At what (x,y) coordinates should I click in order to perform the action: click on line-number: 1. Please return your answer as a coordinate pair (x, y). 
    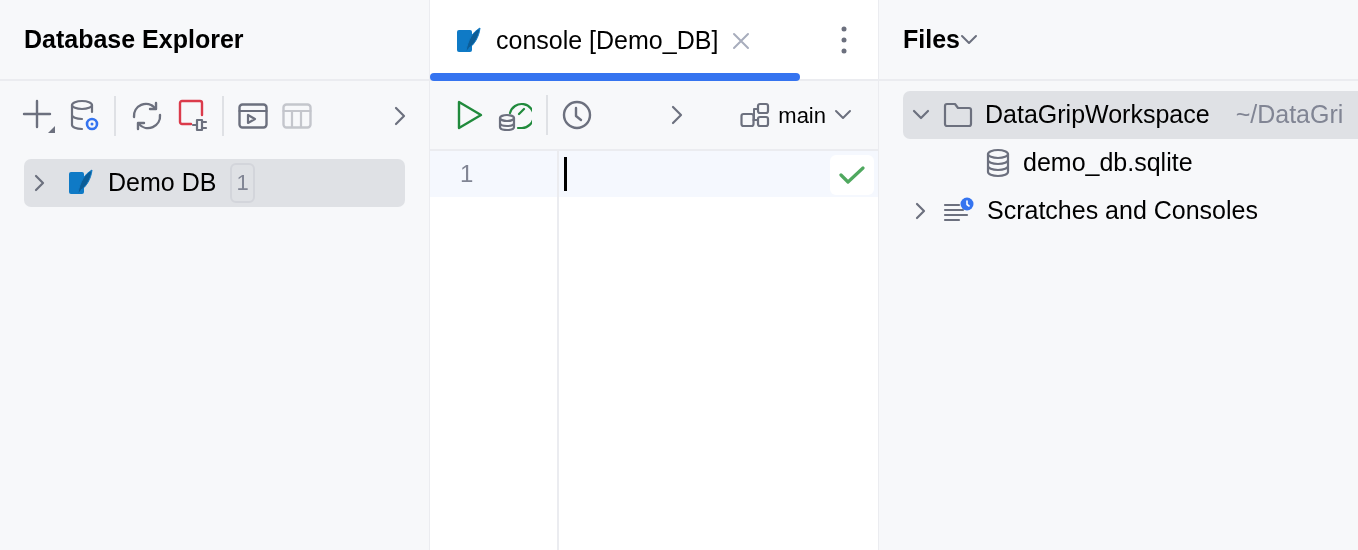
    Looking at the image, I should click on (467, 174).